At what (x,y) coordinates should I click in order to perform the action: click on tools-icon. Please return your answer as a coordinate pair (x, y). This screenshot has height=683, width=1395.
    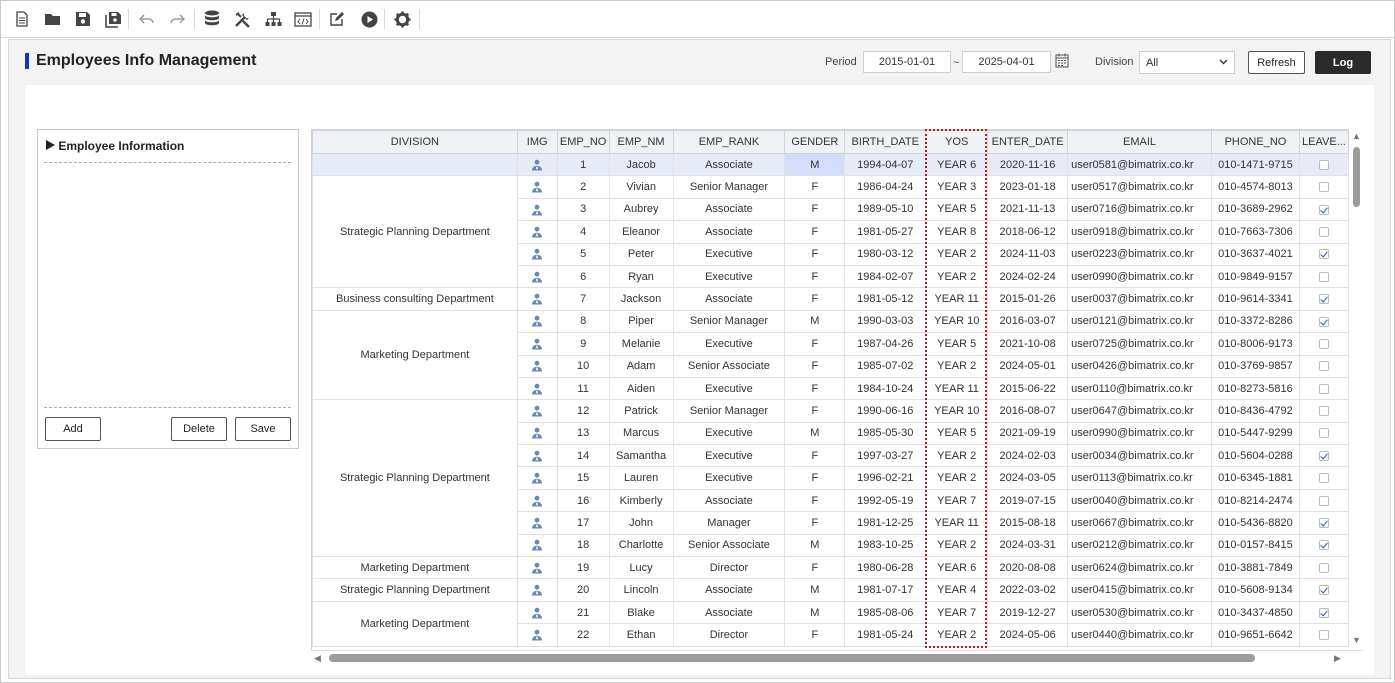
    Looking at the image, I should click on (242, 19).